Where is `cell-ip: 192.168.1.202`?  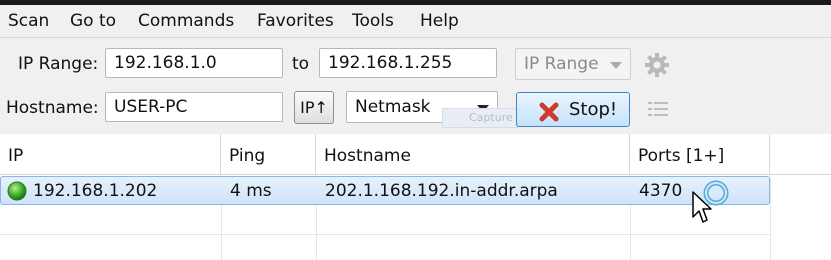 cell-ip: 192.168.1.202 is located at coordinates (95, 191).